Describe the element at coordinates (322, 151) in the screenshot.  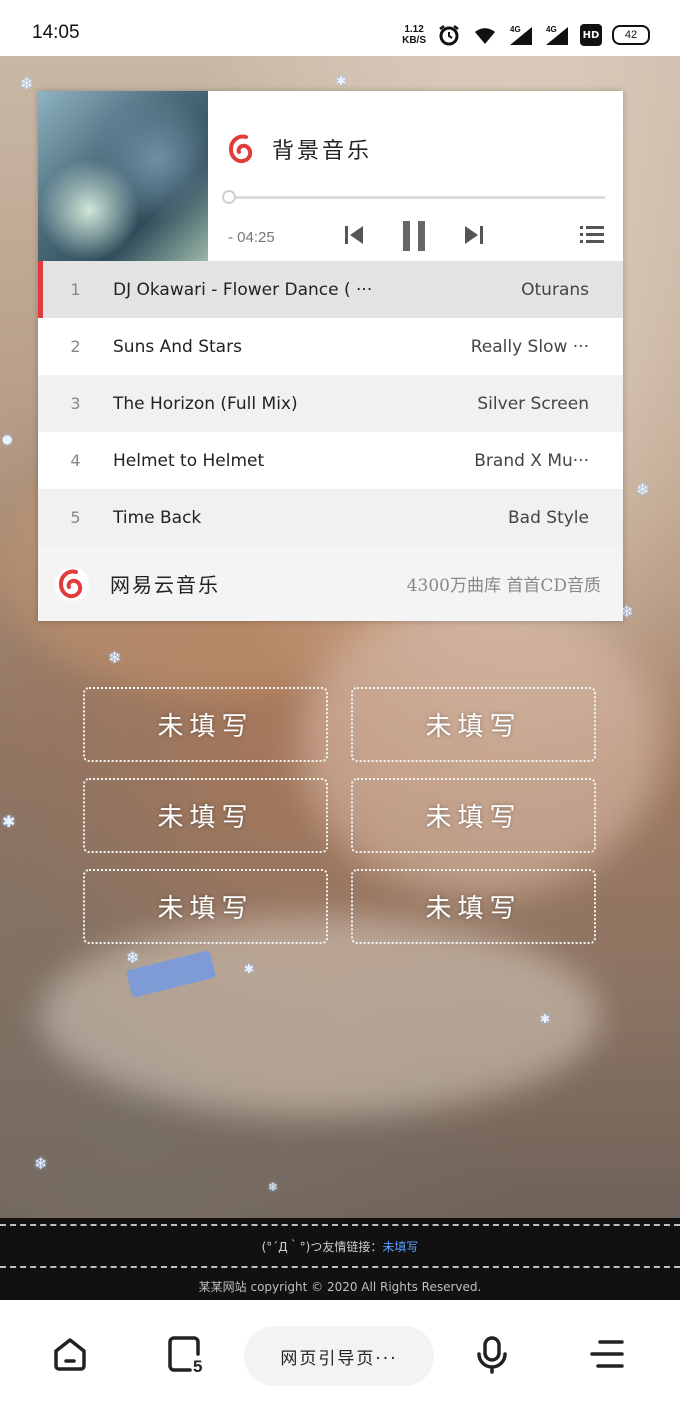
I see `player-title: 背景音乐` at that location.